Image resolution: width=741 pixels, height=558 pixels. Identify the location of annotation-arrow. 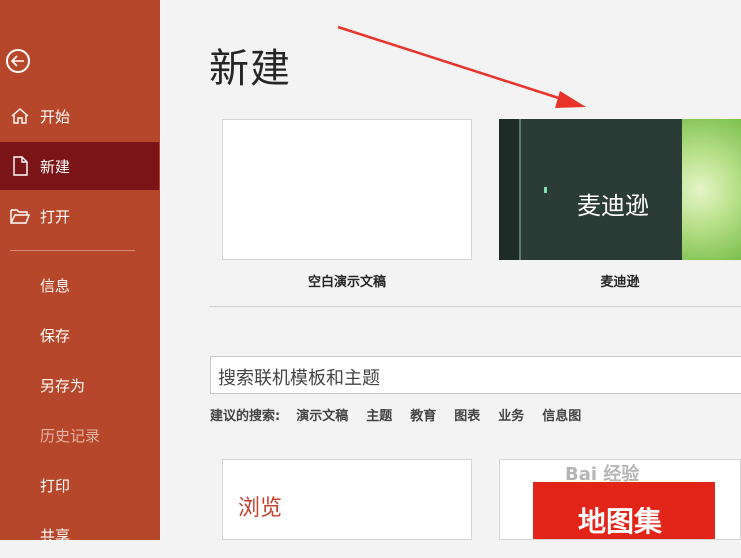
(461, 66).